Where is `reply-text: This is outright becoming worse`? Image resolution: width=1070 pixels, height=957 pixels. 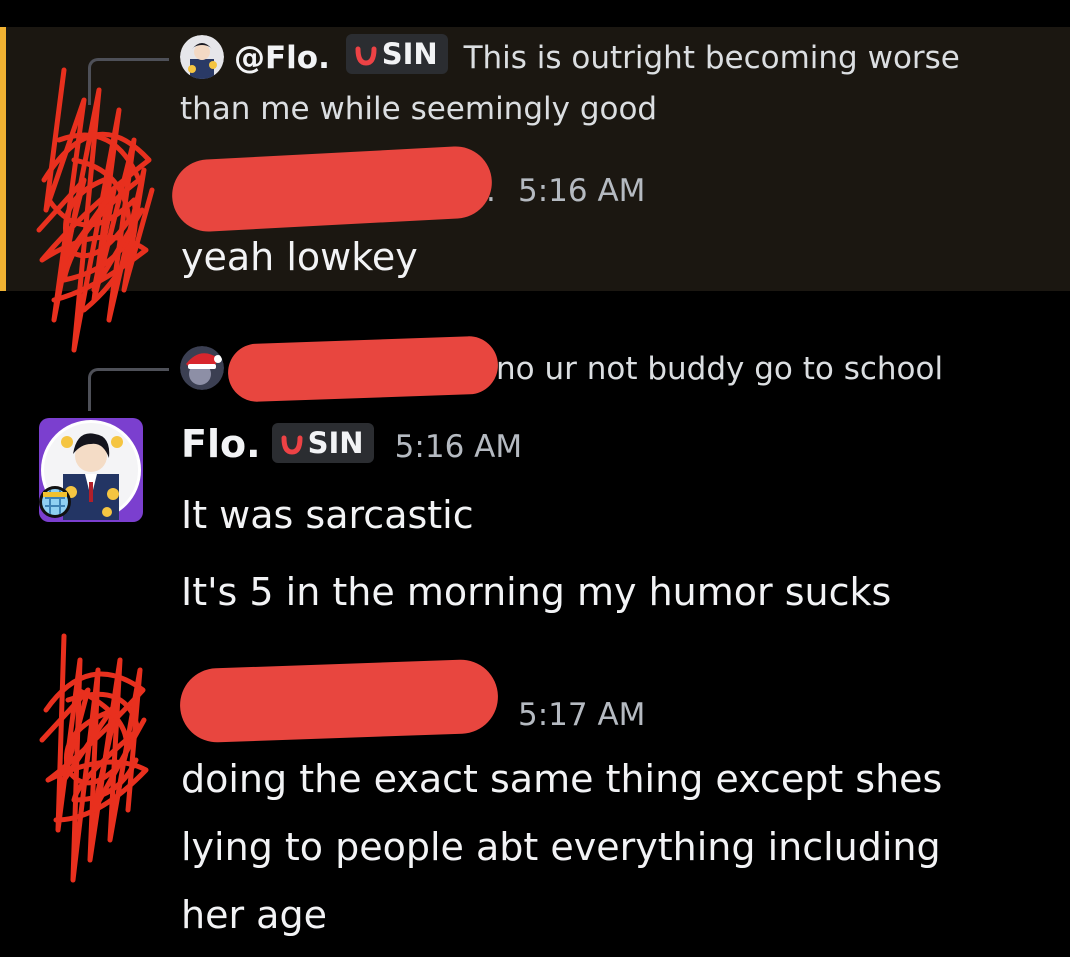
reply-text: This is outright becoming worse is located at coordinates (712, 58).